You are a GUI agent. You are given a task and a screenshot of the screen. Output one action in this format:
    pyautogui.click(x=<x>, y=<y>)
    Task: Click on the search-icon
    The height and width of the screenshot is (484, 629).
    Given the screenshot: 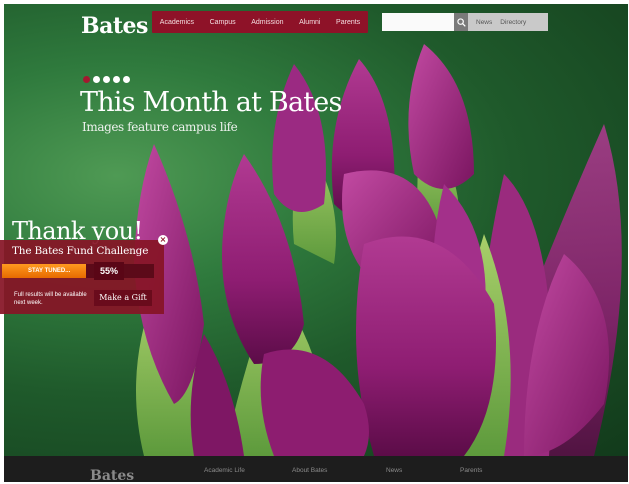 What is the action you would take?
    pyautogui.click(x=461, y=22)
    